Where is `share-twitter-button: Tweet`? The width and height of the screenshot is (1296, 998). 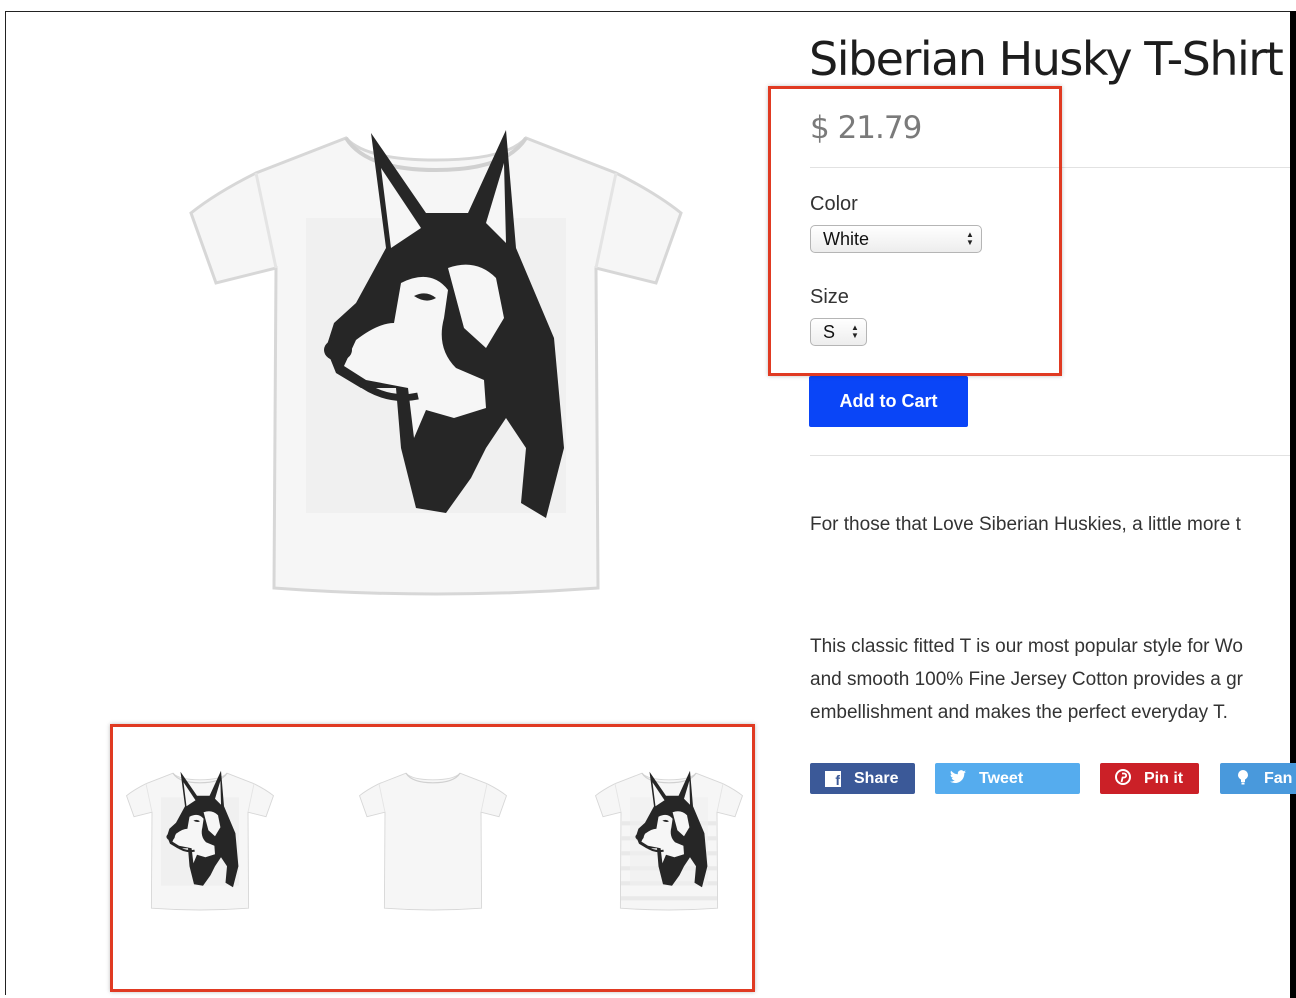
share-twitter-button: Tweet is located at coordinates (1007, 778).